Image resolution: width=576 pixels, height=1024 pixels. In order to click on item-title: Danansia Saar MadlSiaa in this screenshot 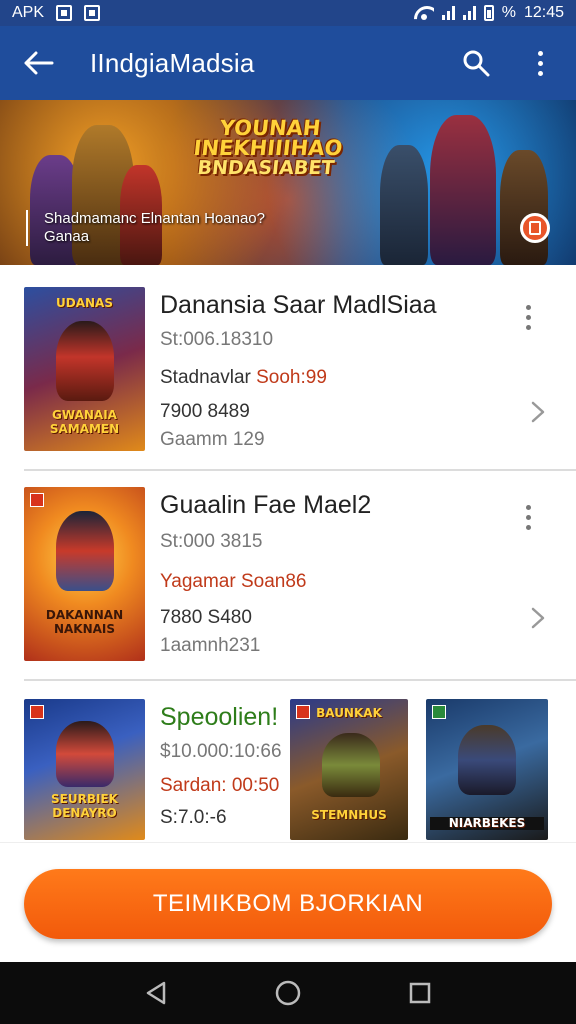, I will do `click(298, 305)`.